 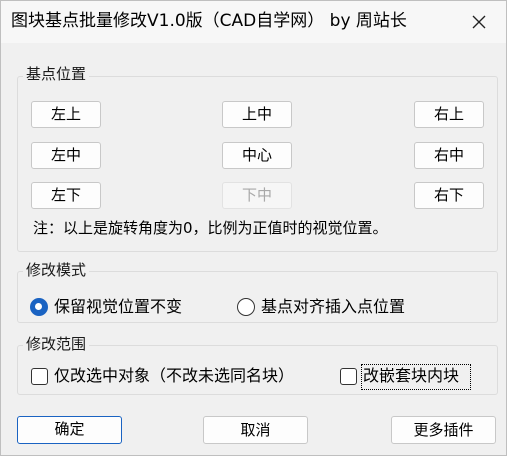 I want to click on align-insert-label: 基点对齐插入点位置, so click(x=333, y=307).